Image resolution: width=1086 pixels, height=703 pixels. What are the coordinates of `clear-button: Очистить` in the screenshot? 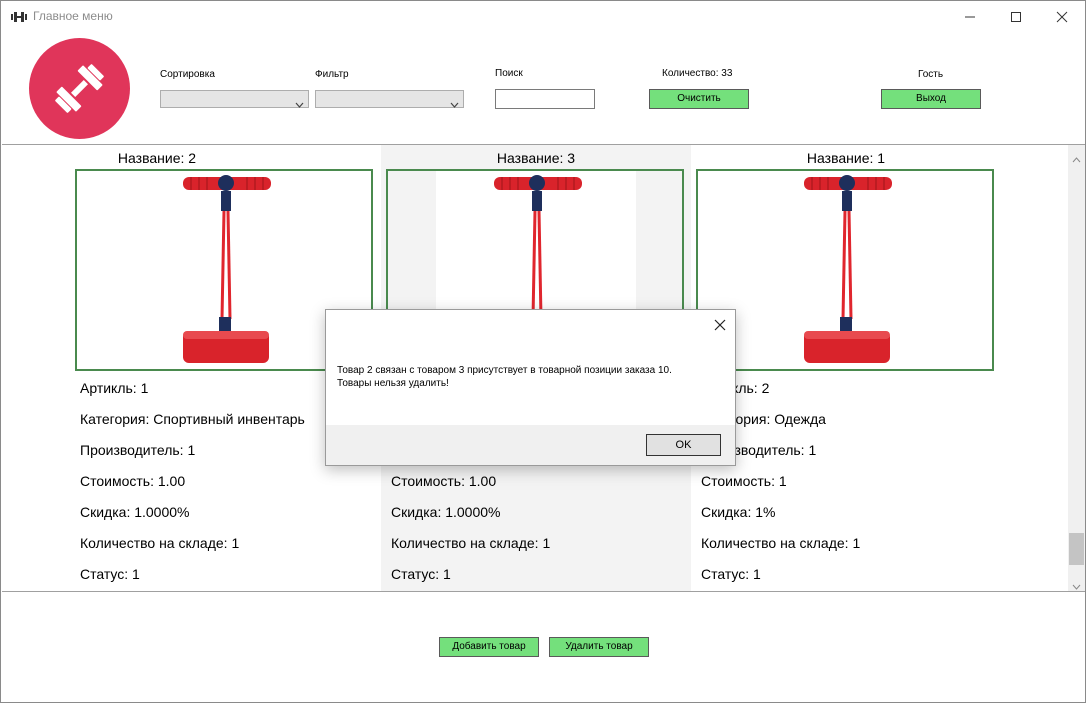 It's located at (699, 99).